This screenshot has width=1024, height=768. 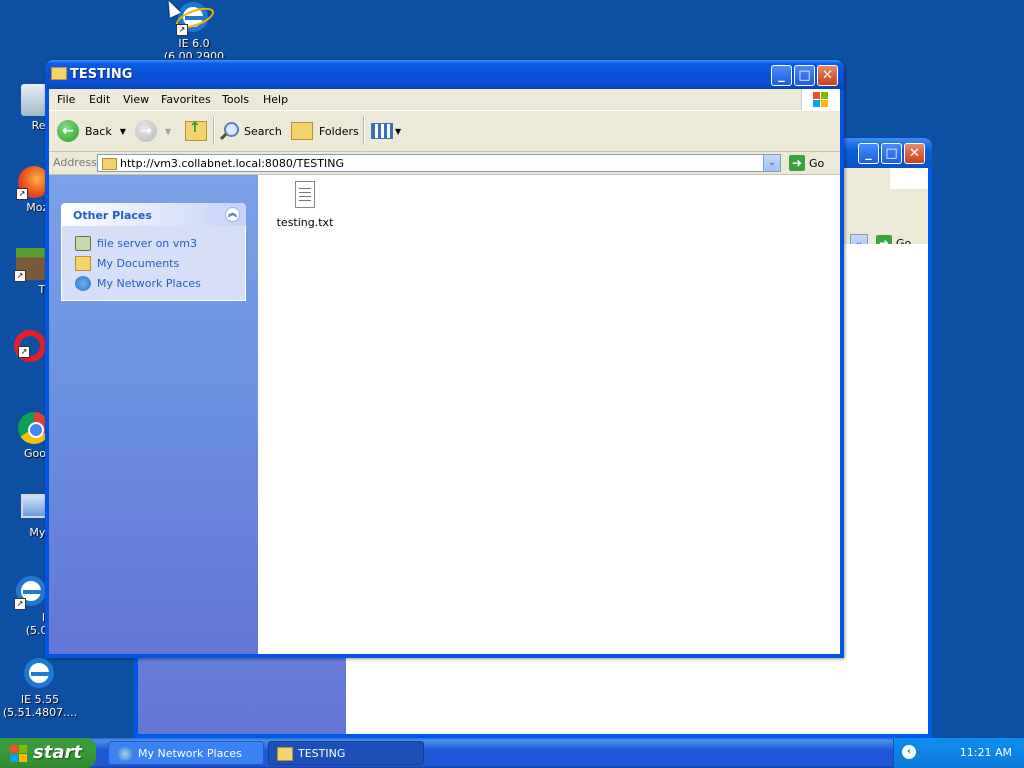 What do you see at coordinates (232, 163) in the screenshot?
I see `address-value: http://vm3.collabnet.local:8080/TESTING` at bounding box center [232, 163].